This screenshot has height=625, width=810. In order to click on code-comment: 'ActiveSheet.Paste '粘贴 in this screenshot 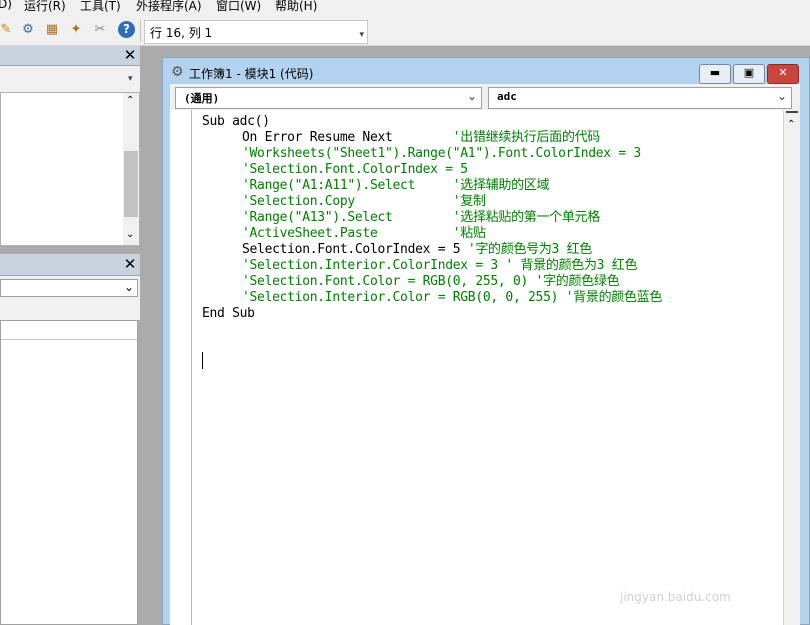, I will do `click(364, 233)`.